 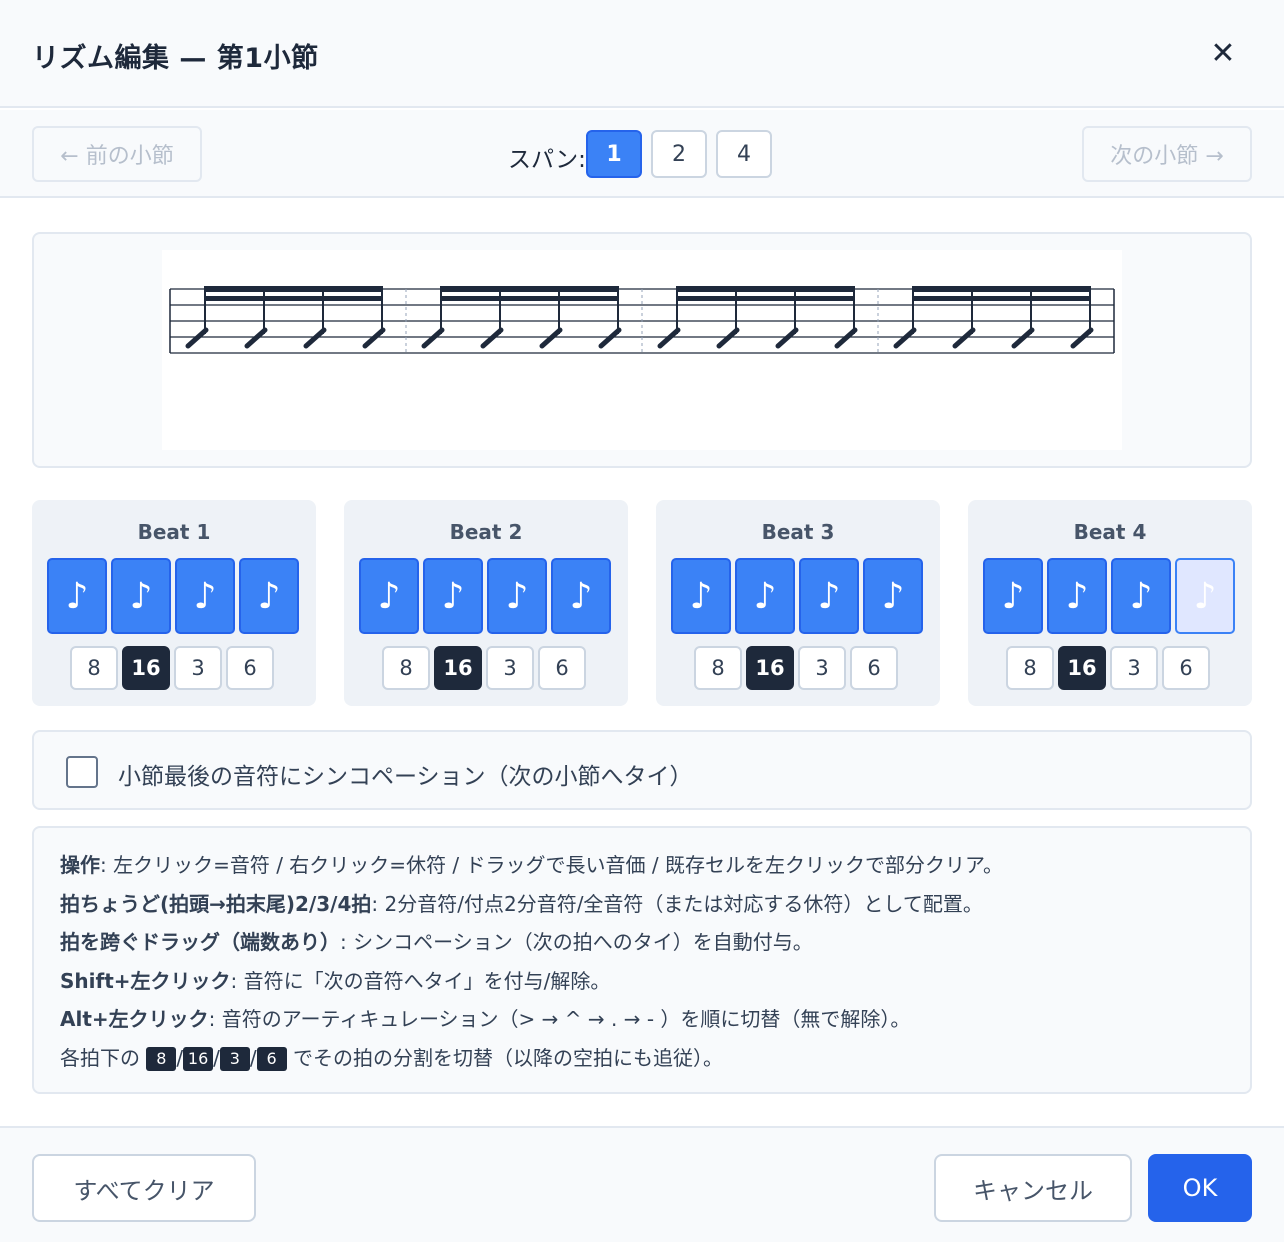 I want to click on close-icon: ✕, so click(x=1223, y=53).